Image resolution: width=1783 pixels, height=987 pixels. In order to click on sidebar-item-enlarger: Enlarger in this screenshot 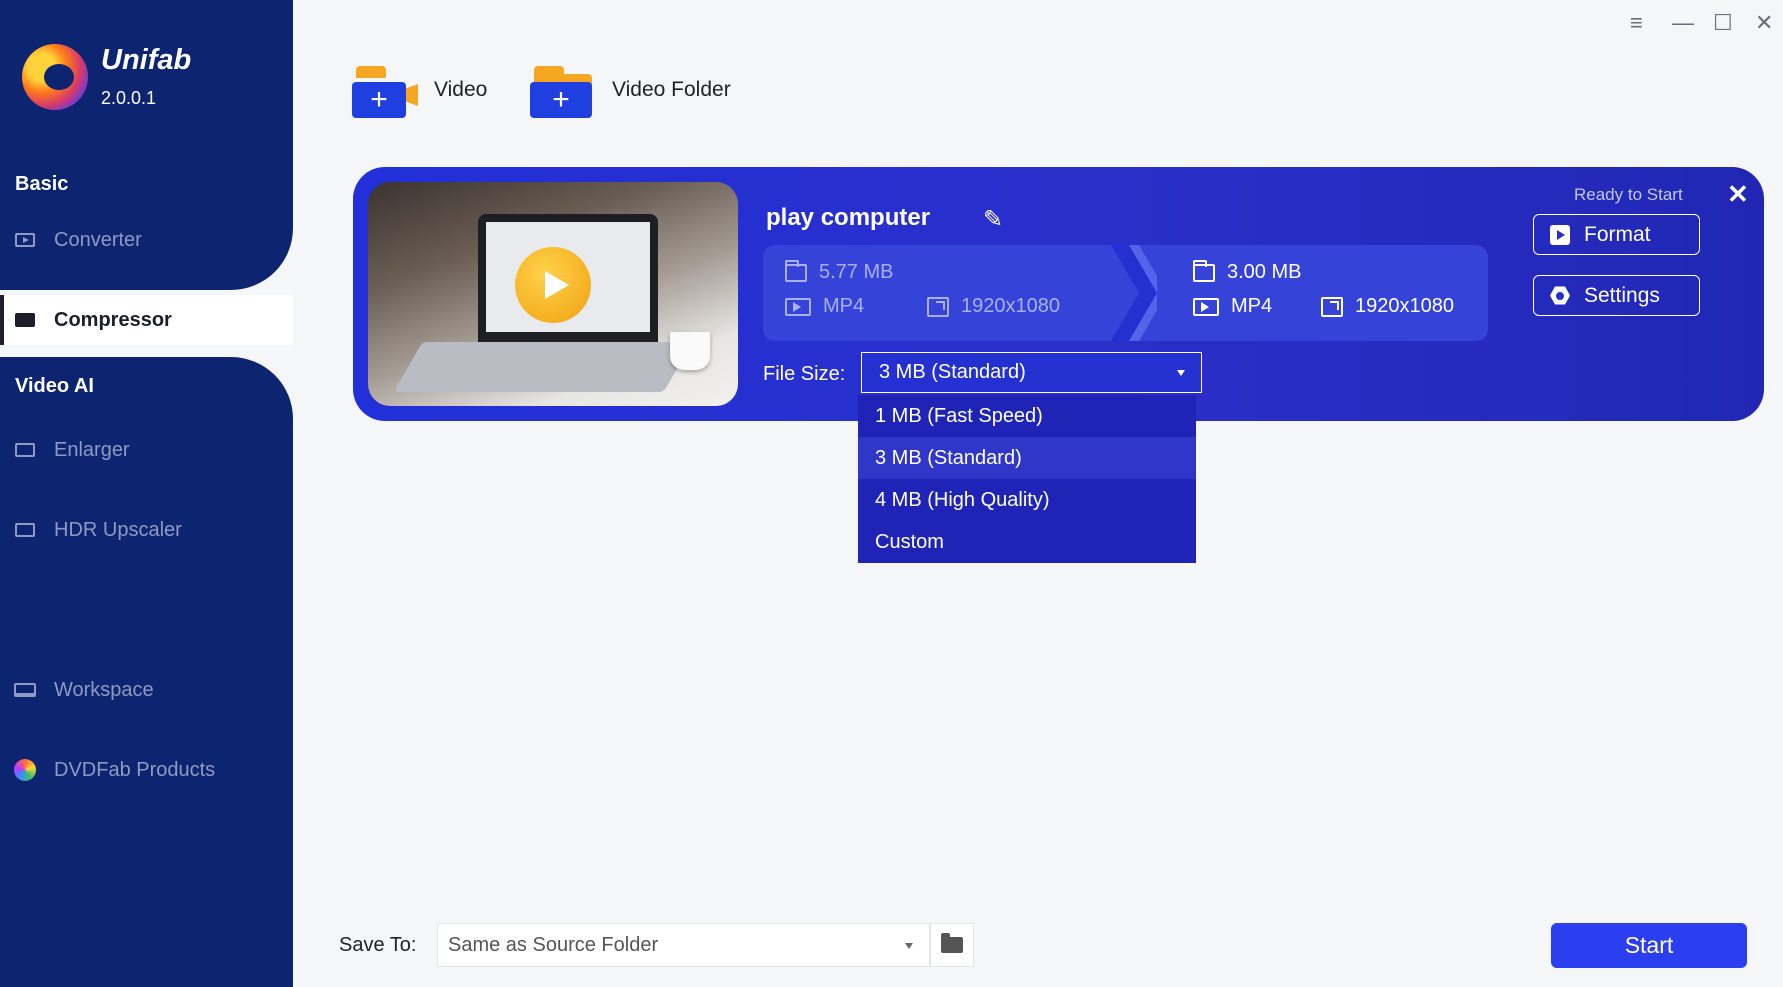, I will do `click(146, 450)`.